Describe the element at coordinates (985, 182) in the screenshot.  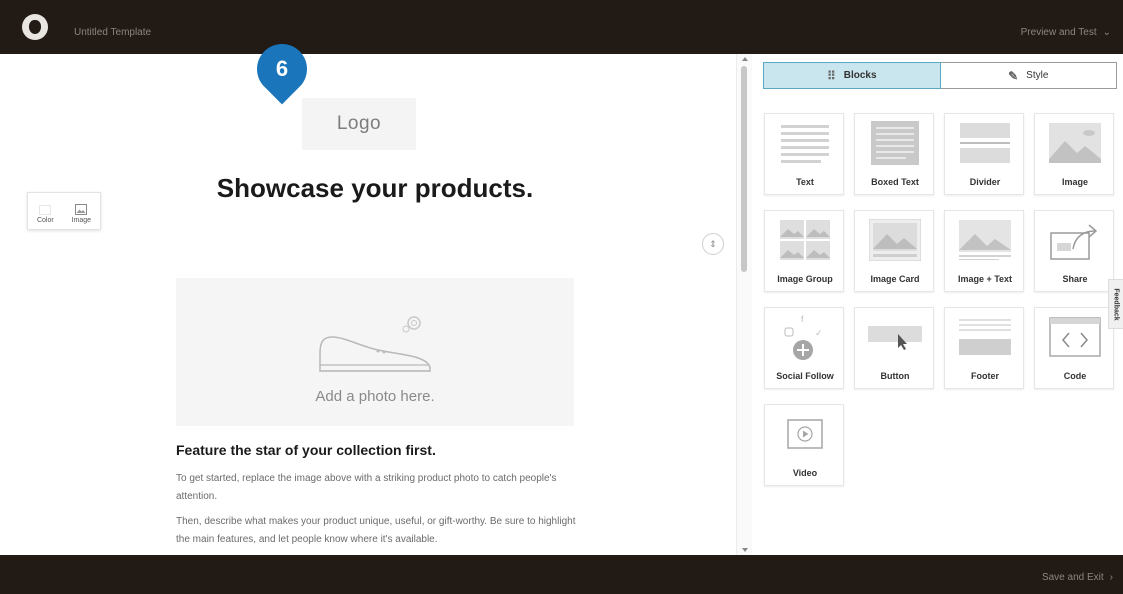
I see `block-label: Divider` at that location.